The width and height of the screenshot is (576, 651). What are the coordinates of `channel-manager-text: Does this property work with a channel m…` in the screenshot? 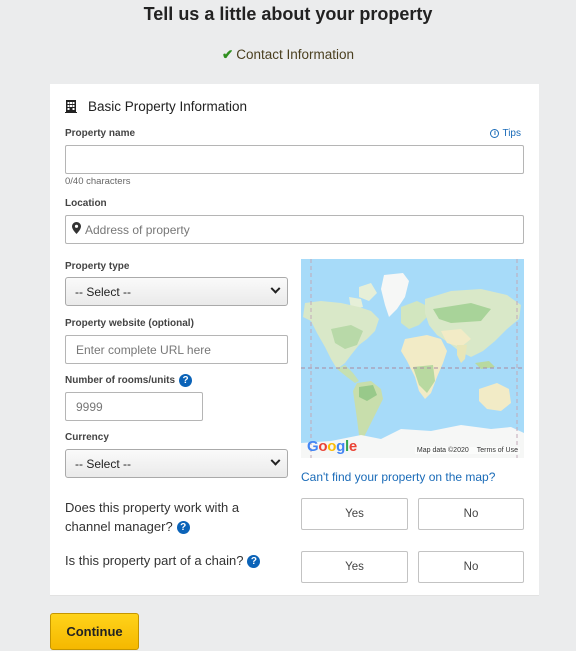 It's located at (152, 517).